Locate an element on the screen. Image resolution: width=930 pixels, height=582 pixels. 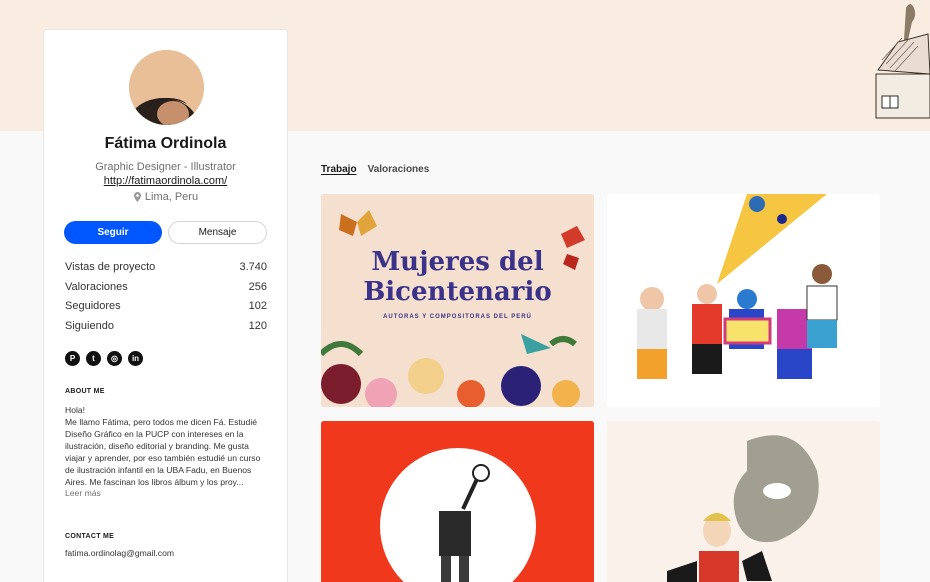
stat-label: Siguiendo is located at coordinates (89, 325).